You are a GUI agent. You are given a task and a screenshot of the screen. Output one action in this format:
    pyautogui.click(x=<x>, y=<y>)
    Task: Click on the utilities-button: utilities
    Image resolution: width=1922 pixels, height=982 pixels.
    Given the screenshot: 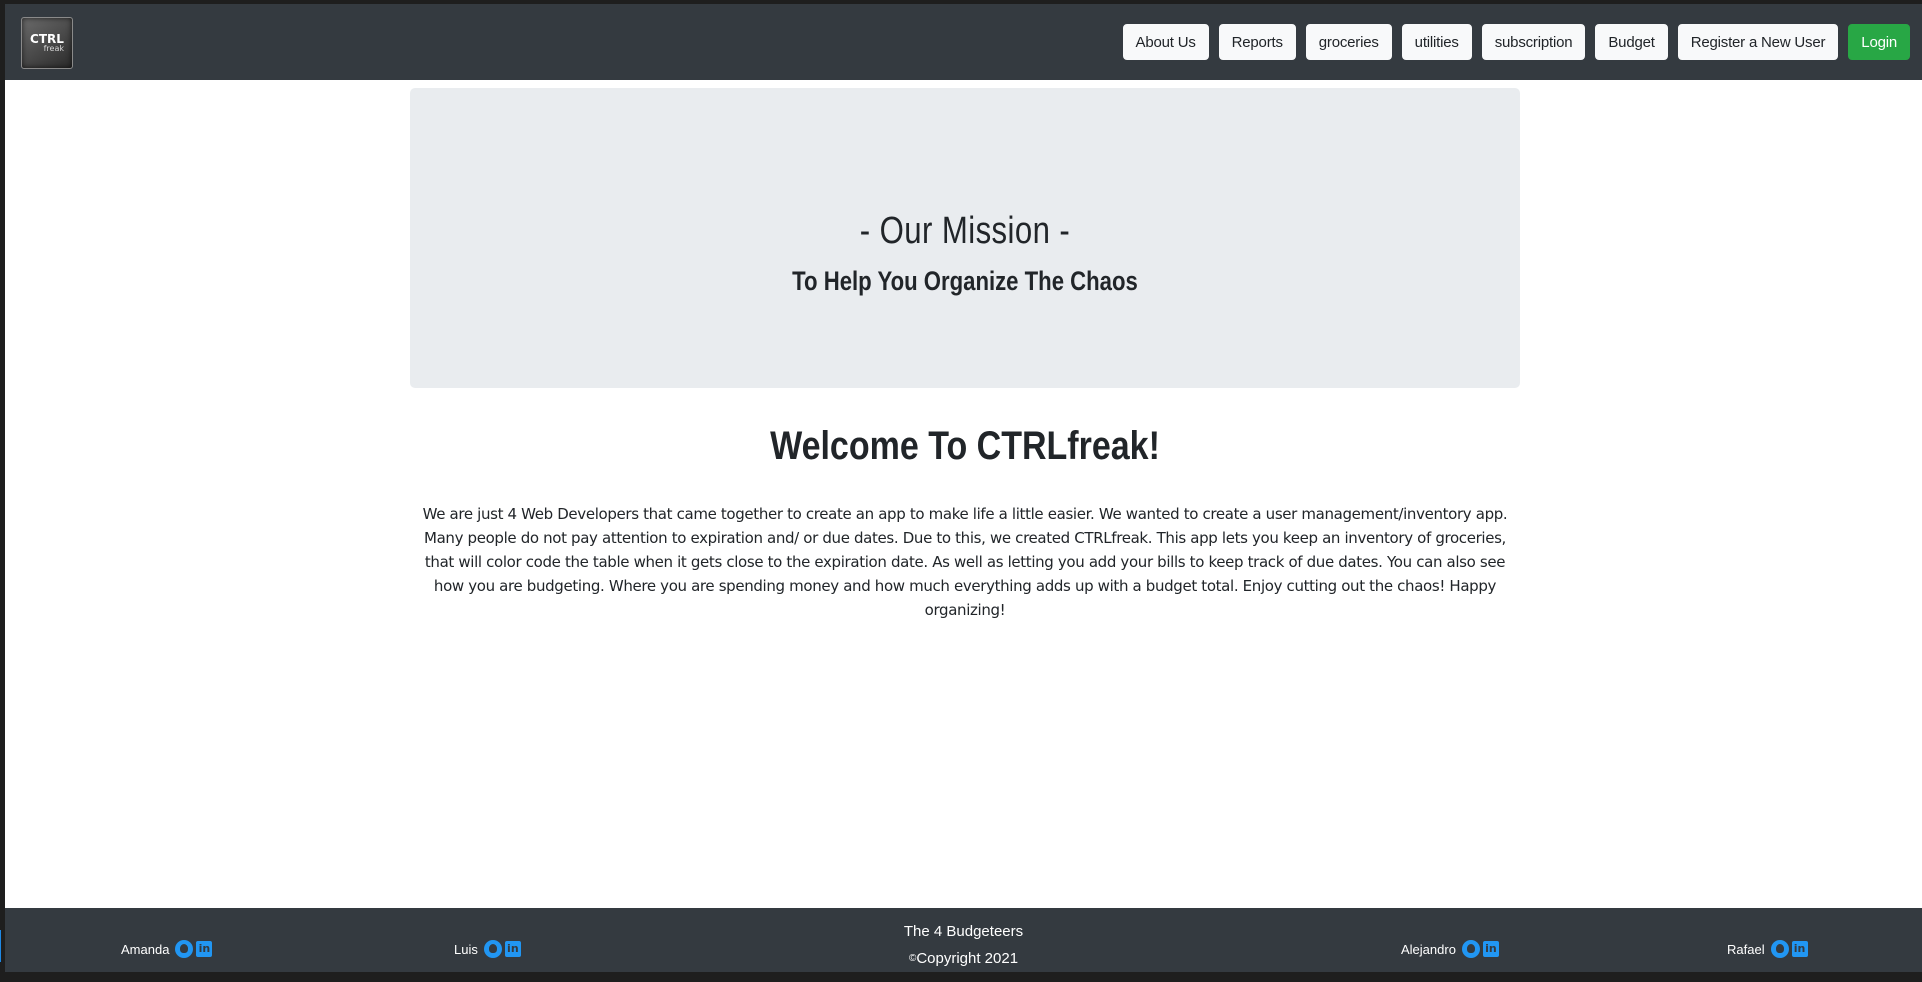 What is the action you would take?
    pyautogui.click(x=1436, y=42)
    